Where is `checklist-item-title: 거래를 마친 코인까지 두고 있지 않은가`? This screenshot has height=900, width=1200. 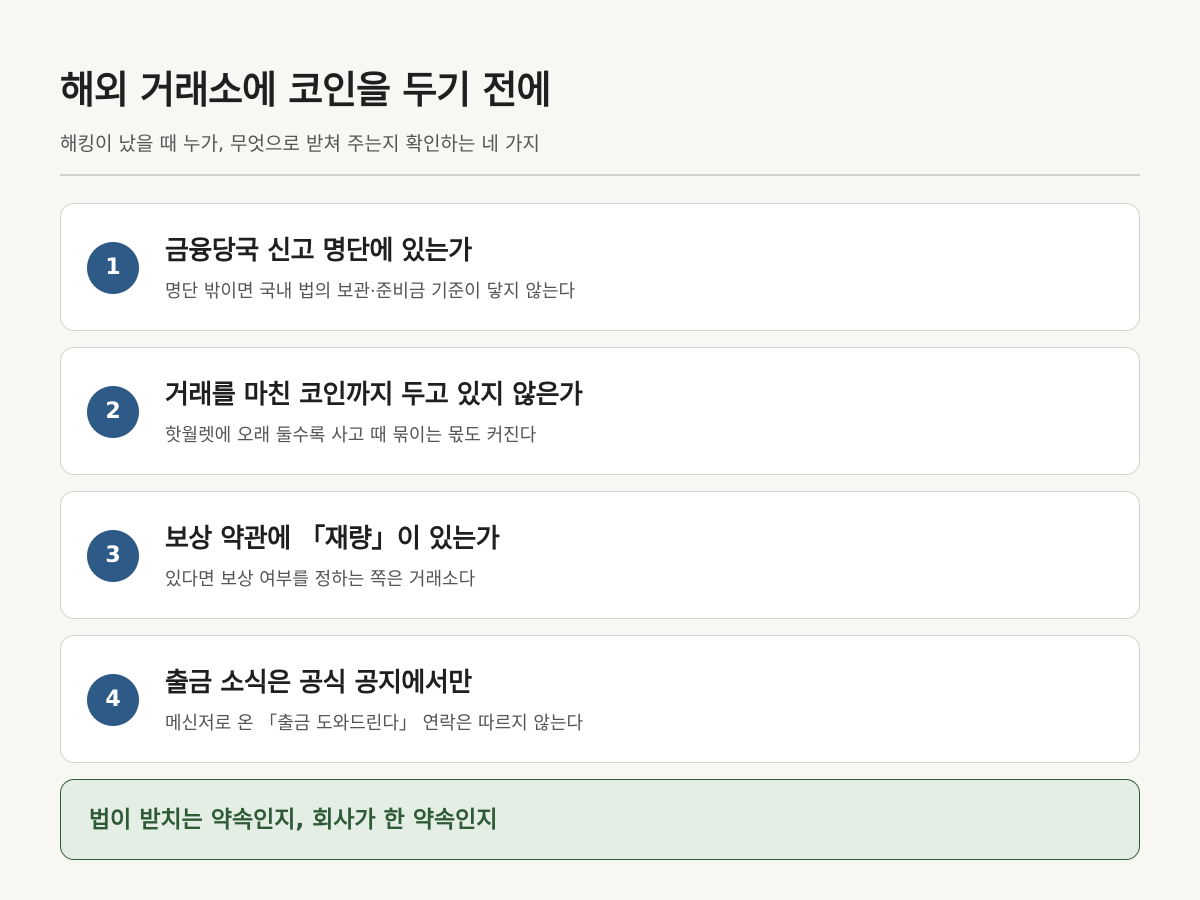 checklist-item-title: 거래를 마친 코인까지 두고 있지 않은가 is located at coordinates (374, 395).